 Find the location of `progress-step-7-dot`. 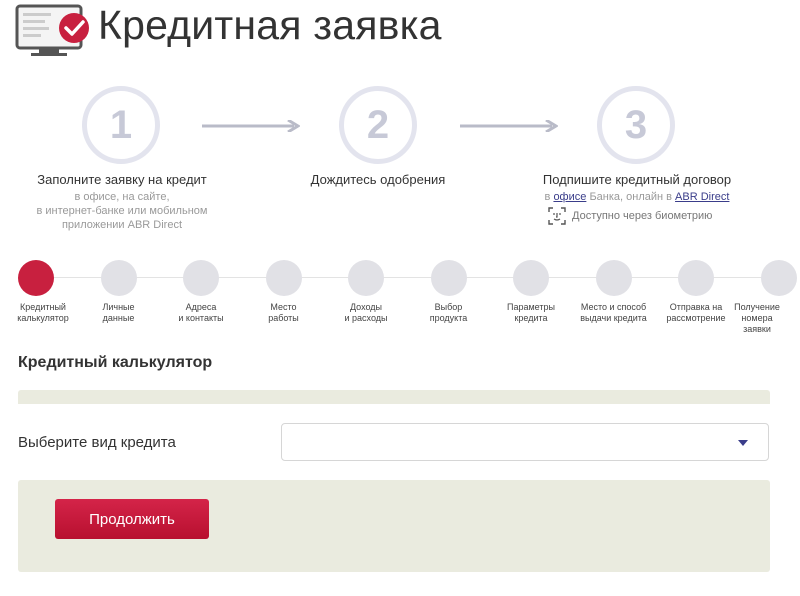

progress-step-7-dot is located at coordinates (531, 278).